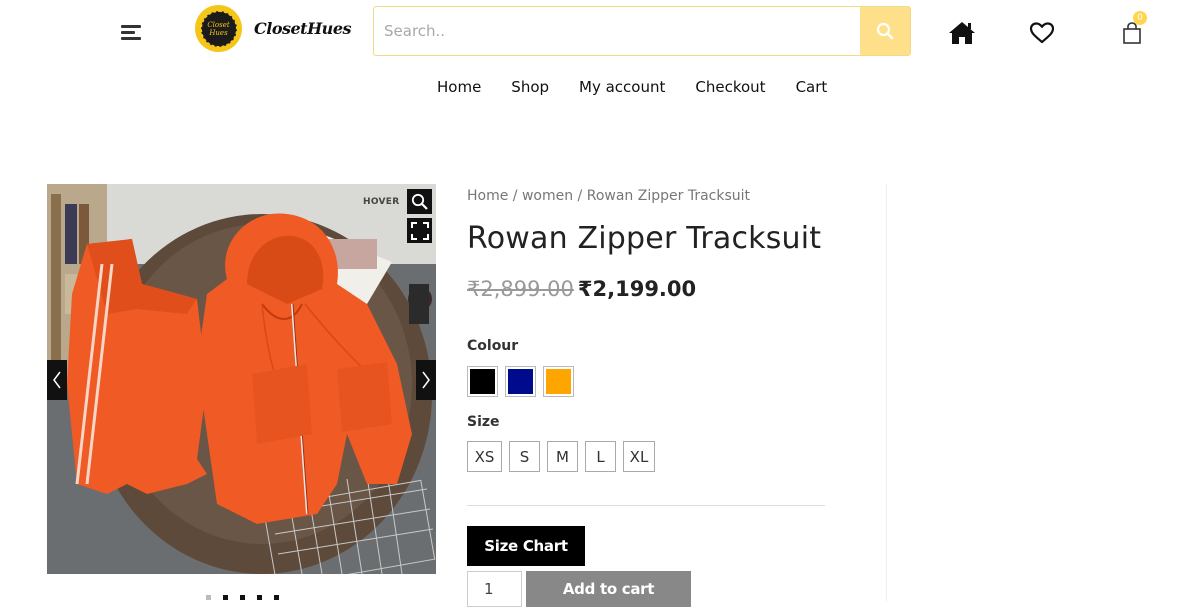 The height and width of the screenshot is (607, 1181). I want to click on fullscreen-icon, so click(419, 230).